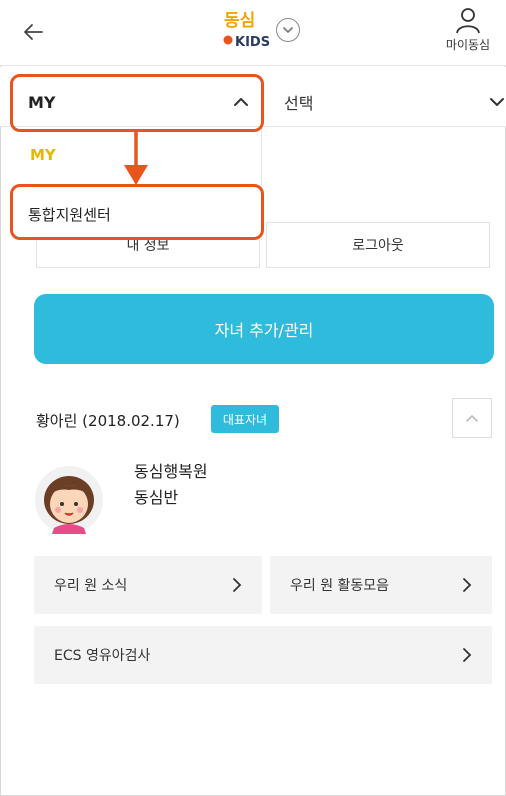 Image resolution: width=506 pixels, height=796 pixels. Describe the element at coordinates (69, 214) in the screenshot. I see `dropdown-option-support-center: 통합지원센터` at that location.